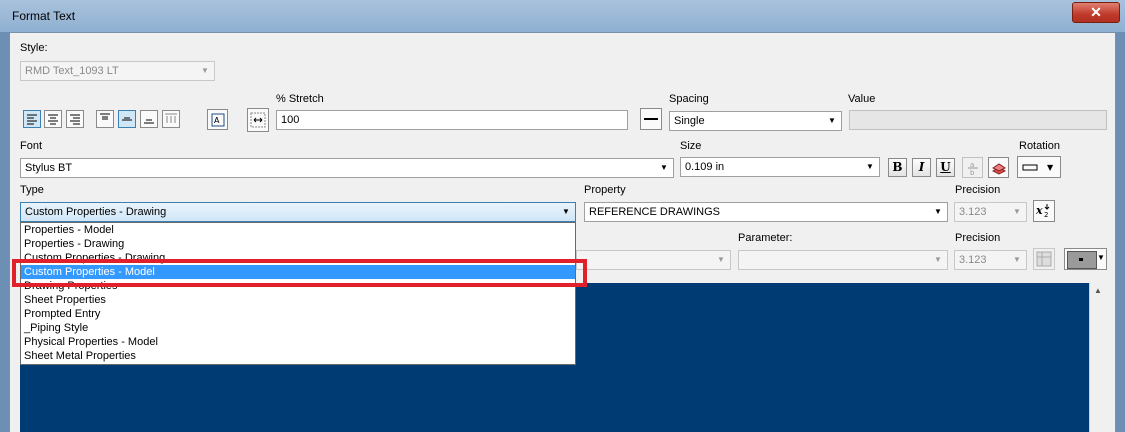 This screenshot has height=432, width=1125. I want to click on precision2-label: Precision, so click(978, 238).